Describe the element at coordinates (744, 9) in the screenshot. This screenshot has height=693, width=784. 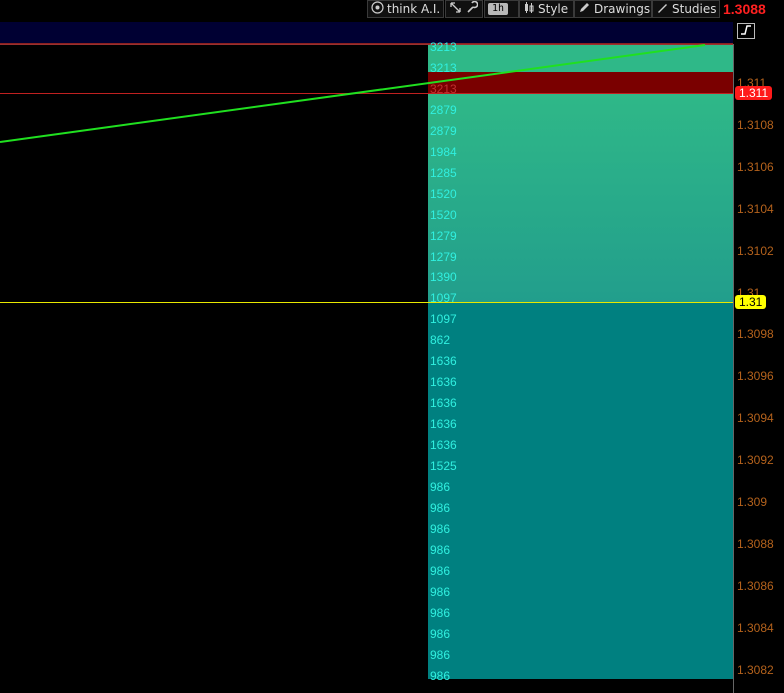
I see `last-price: 1.3088` at that location.